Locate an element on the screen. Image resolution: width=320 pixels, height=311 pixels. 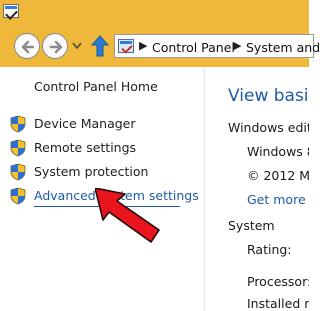
windows-edition-heading: Windows editio is located at coordinates (268, 127).